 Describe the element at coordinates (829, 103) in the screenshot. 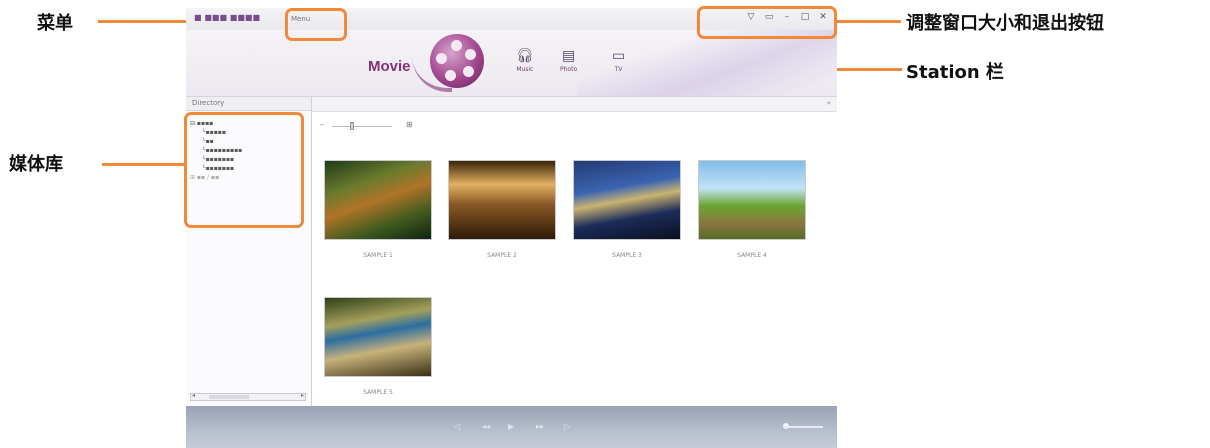

I see `collapse-icon: «` at that location.